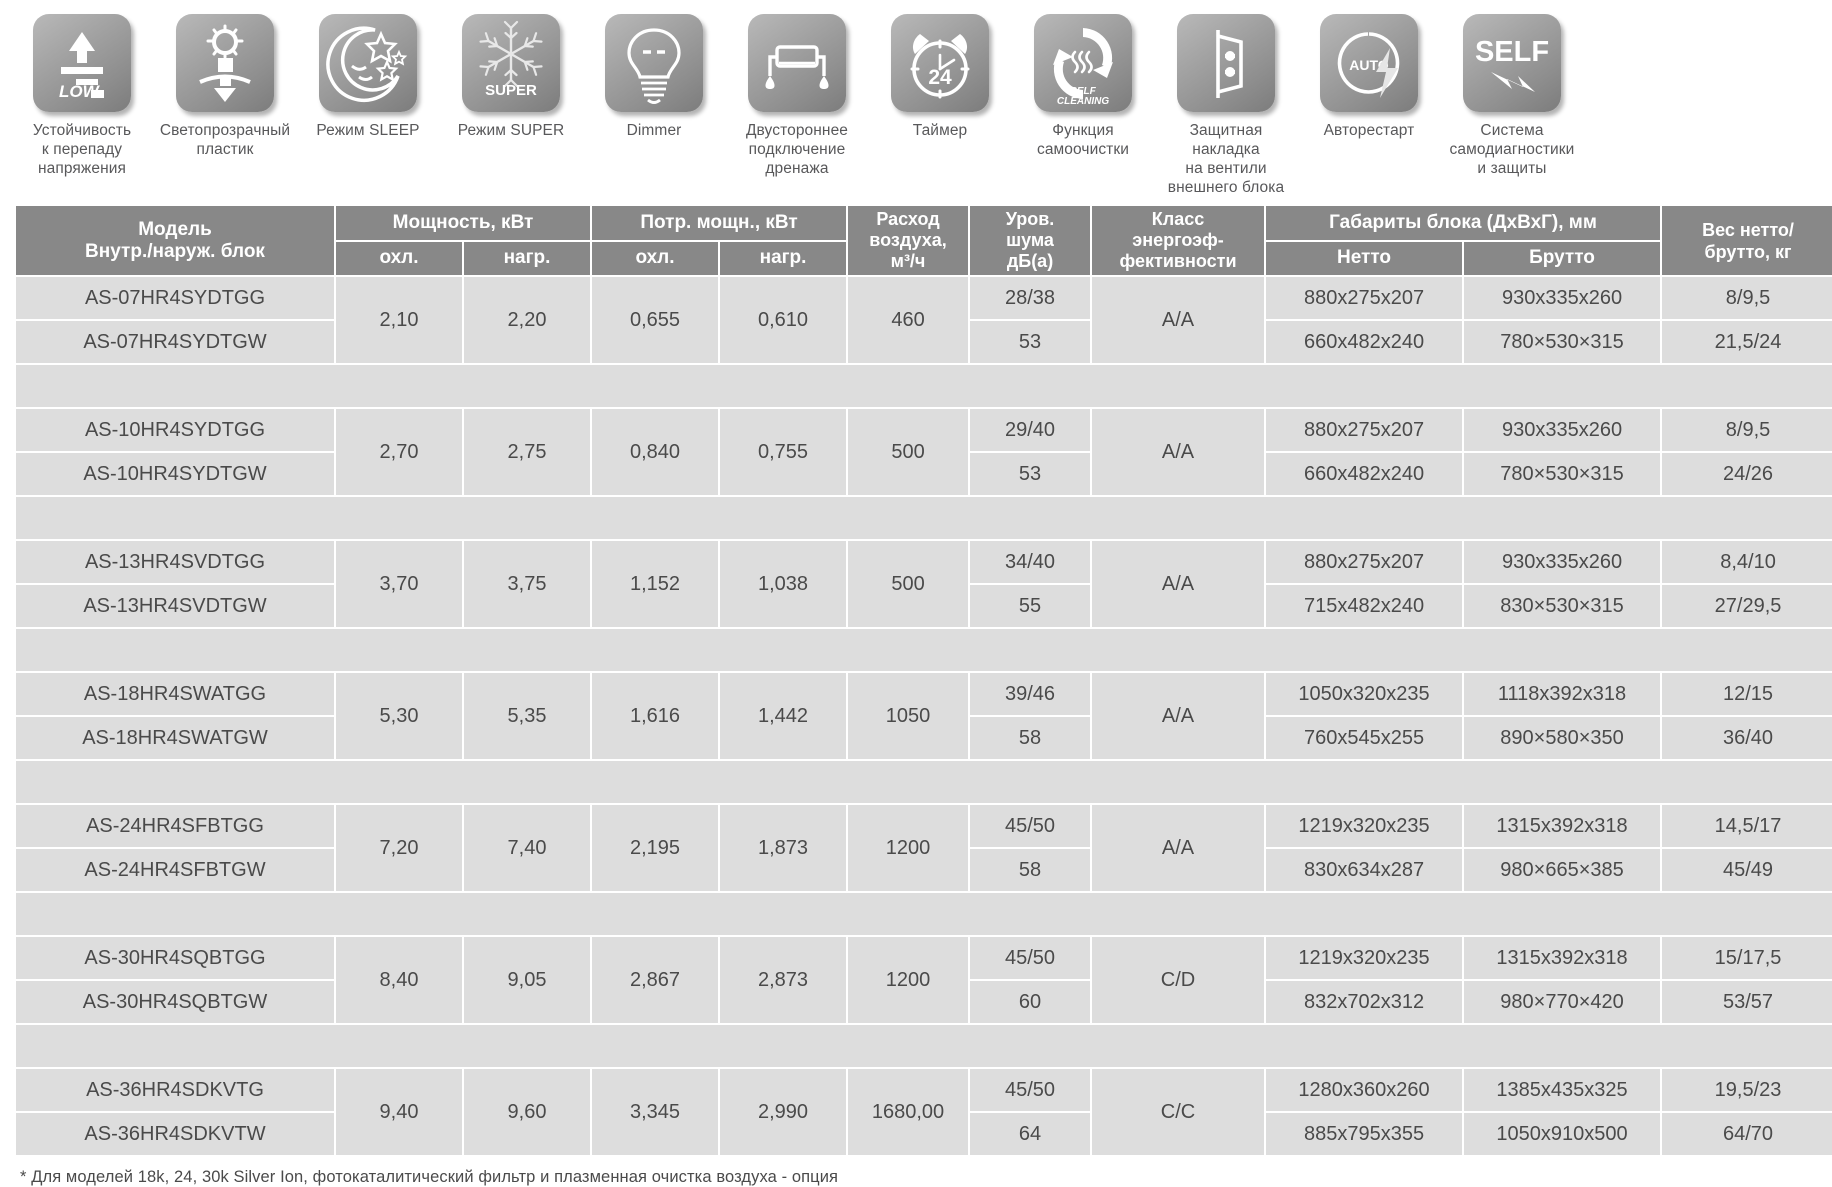 The width and height of the screenshot is (1832, 1187). Describe the element at coordinates (908, 716) in the screenshot. I see `cell-airflow: 1050` at that location.